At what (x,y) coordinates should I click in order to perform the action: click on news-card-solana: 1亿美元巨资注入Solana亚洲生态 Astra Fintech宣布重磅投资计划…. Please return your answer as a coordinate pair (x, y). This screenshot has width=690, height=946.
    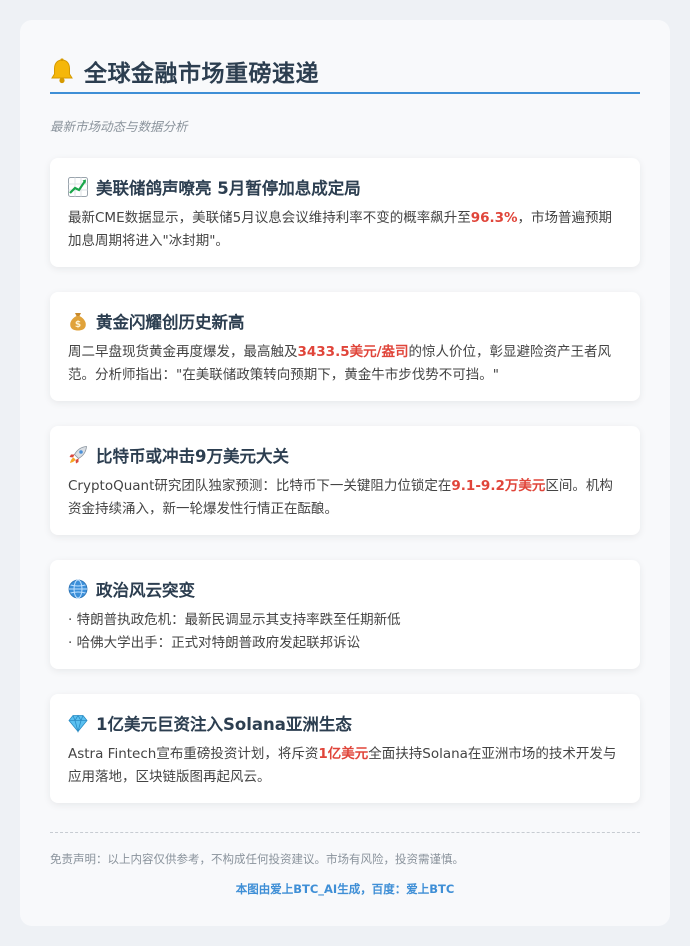
    Looking at the image, I should click on (345, 748).